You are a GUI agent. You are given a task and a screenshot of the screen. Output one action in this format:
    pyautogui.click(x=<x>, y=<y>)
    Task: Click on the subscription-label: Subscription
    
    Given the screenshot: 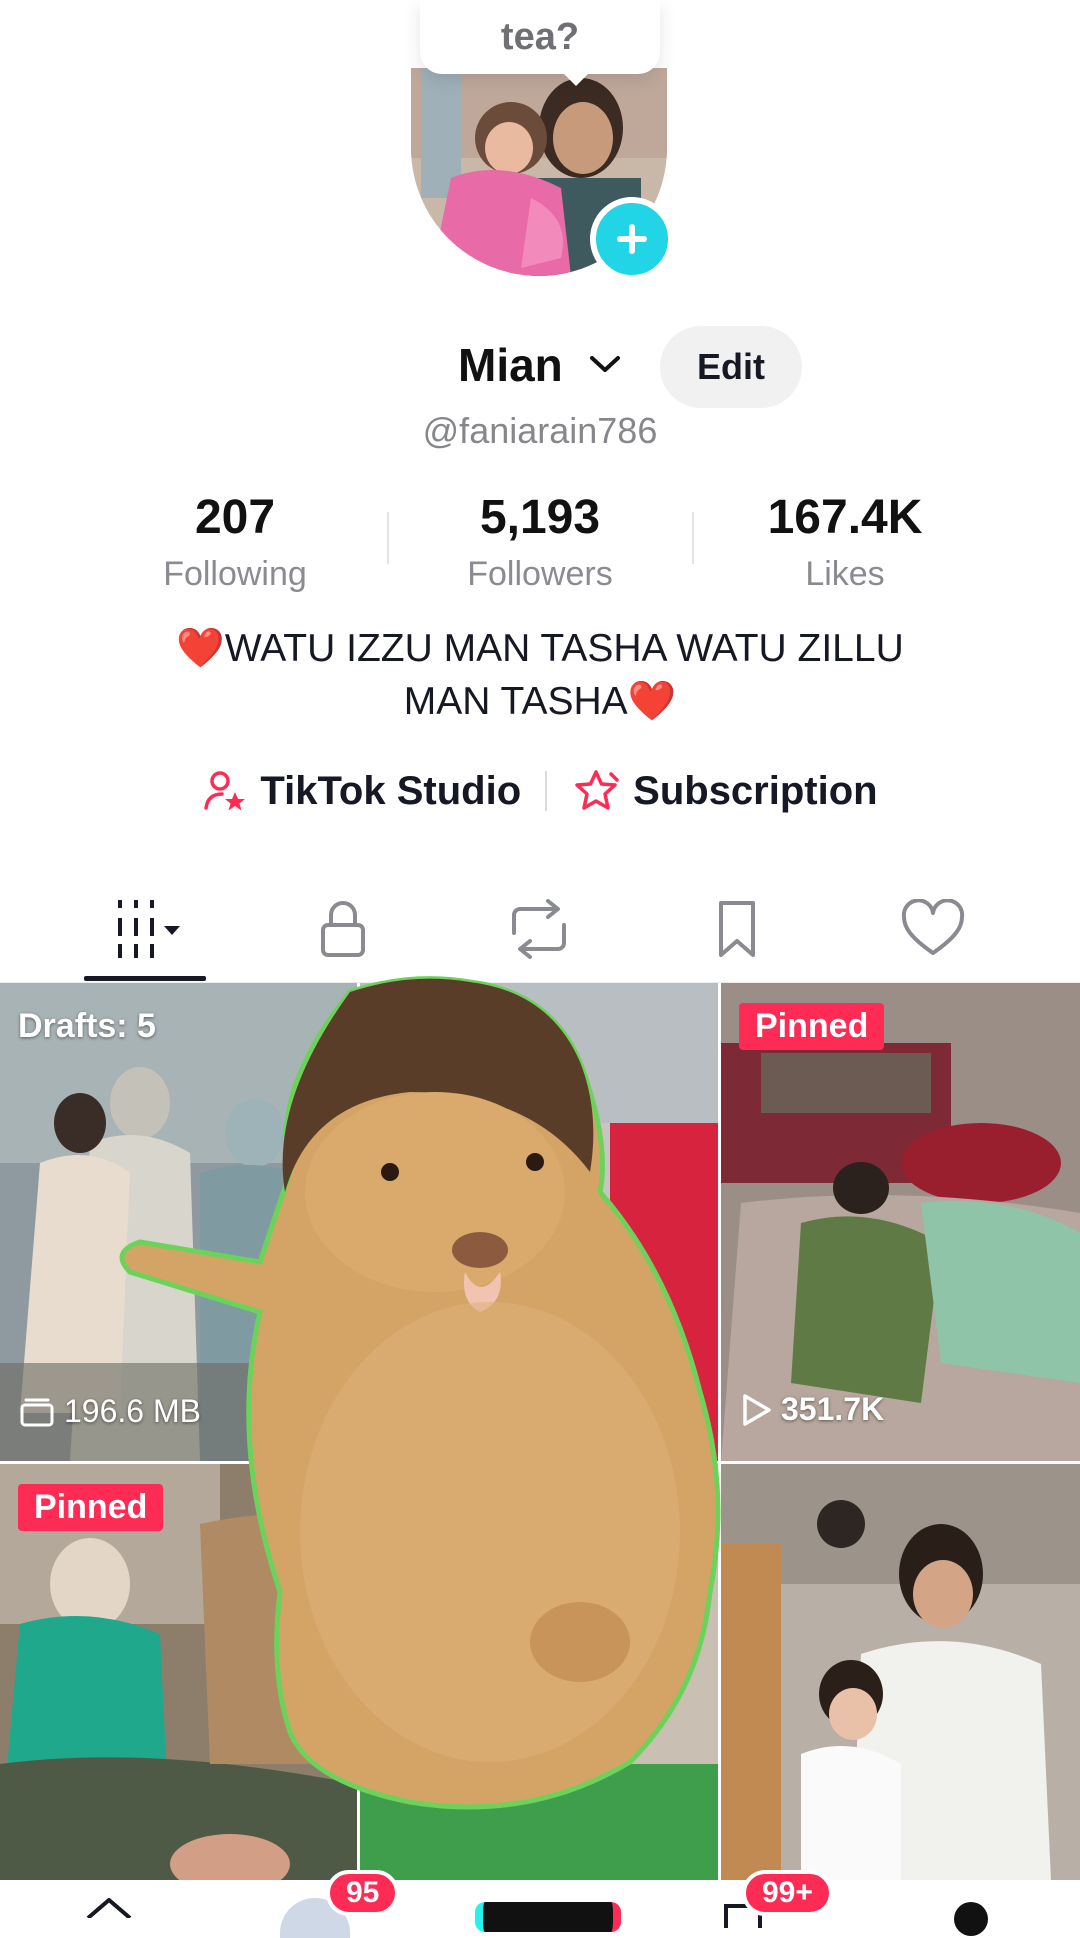 What is the action you would take?
    pyautogui.click(x=755, y=790)
    